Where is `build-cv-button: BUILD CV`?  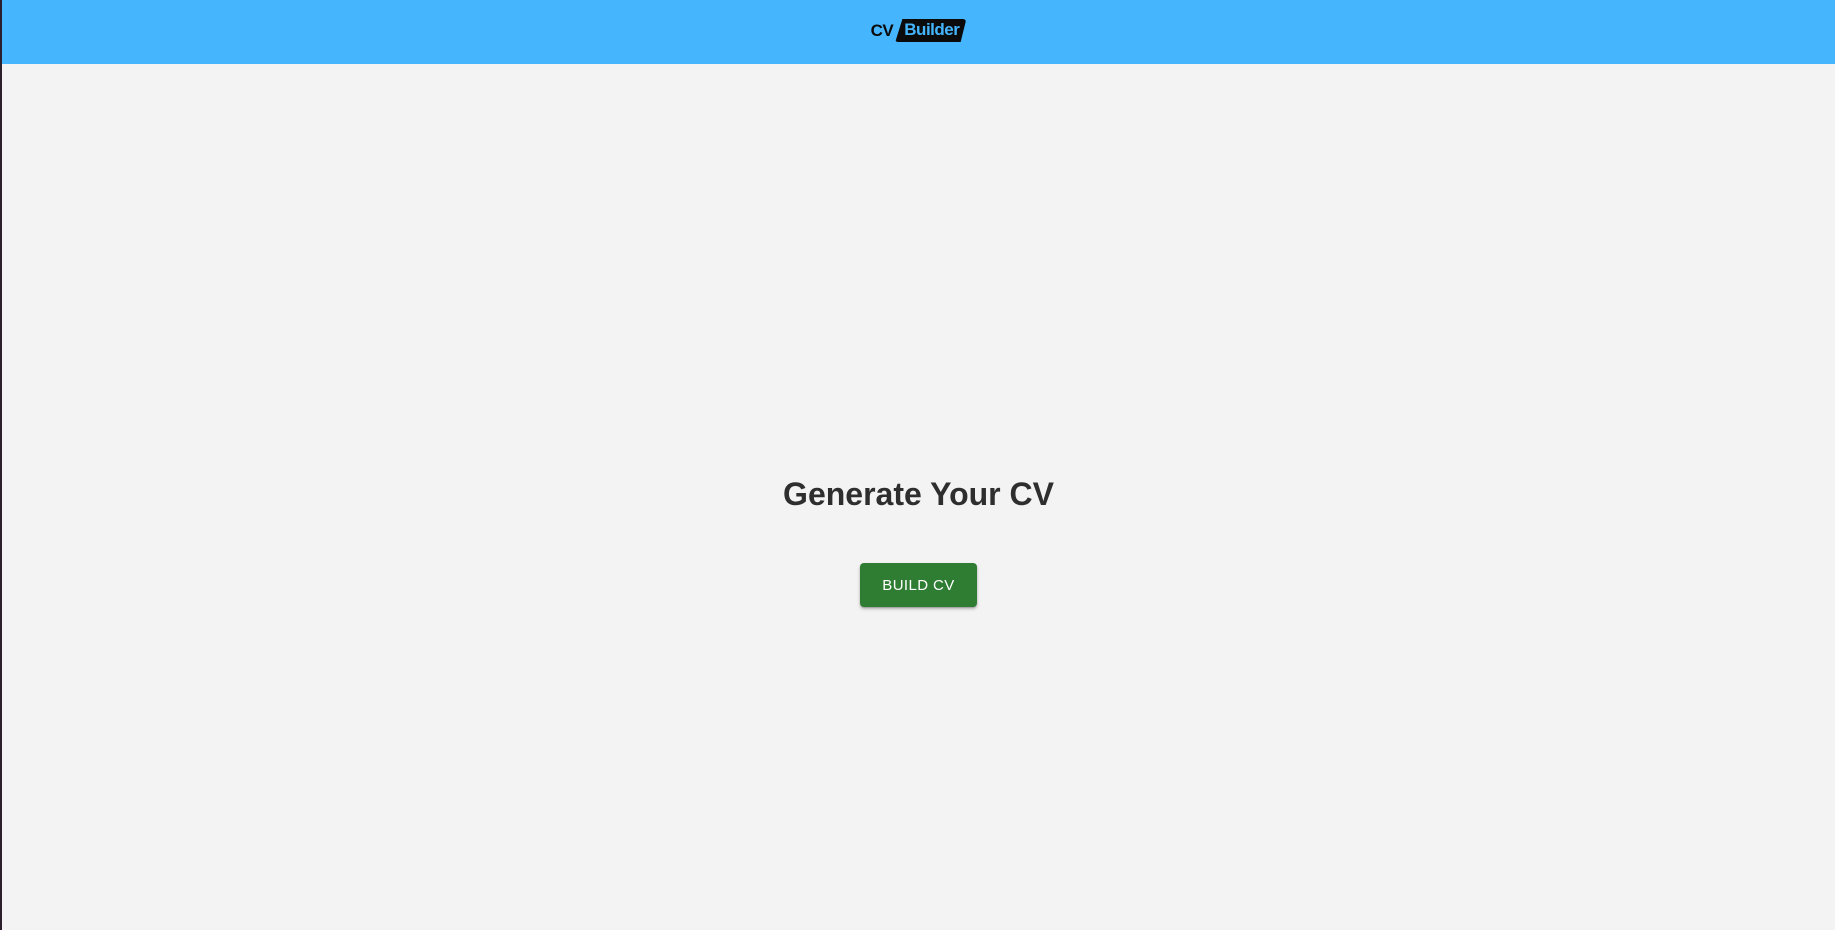 build-cv-button: BUILD CV is located at coordinates (918, 585).